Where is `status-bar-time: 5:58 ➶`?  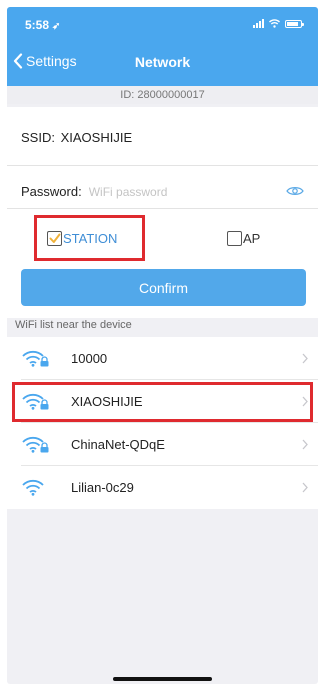
status-bar-time: 5:58 ➶ is located at coordinates (42, 25).